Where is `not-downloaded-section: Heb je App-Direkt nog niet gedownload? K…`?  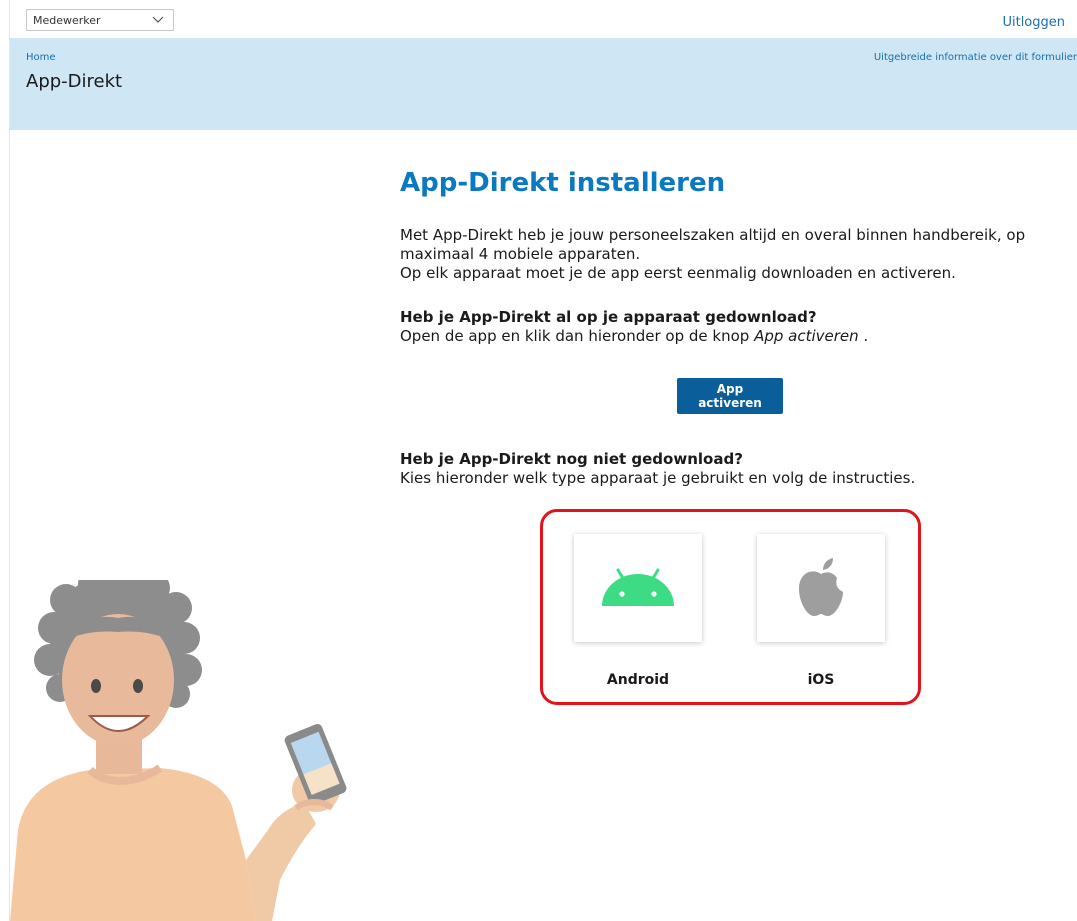 not-downloaded-section: Heb je App-Direkt nog niet gedownload? K… is located at coordinates (732, 469).